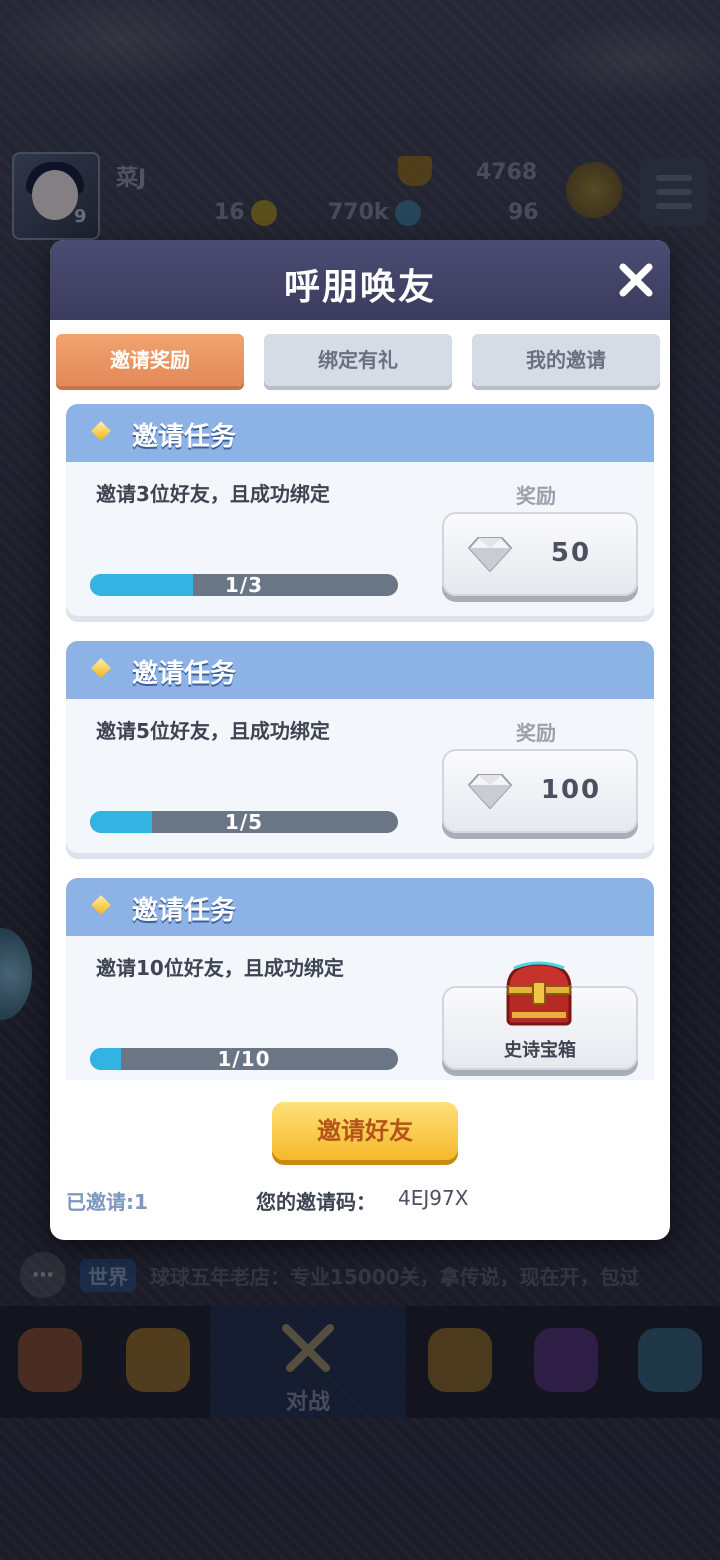 The height and width of the screenshot is (1560, 720). What do you see at coordinates (150, 360) in the screenshot?
I see `tab-invite-rewards: 邀请奖励` at bounding box center [150, 360].